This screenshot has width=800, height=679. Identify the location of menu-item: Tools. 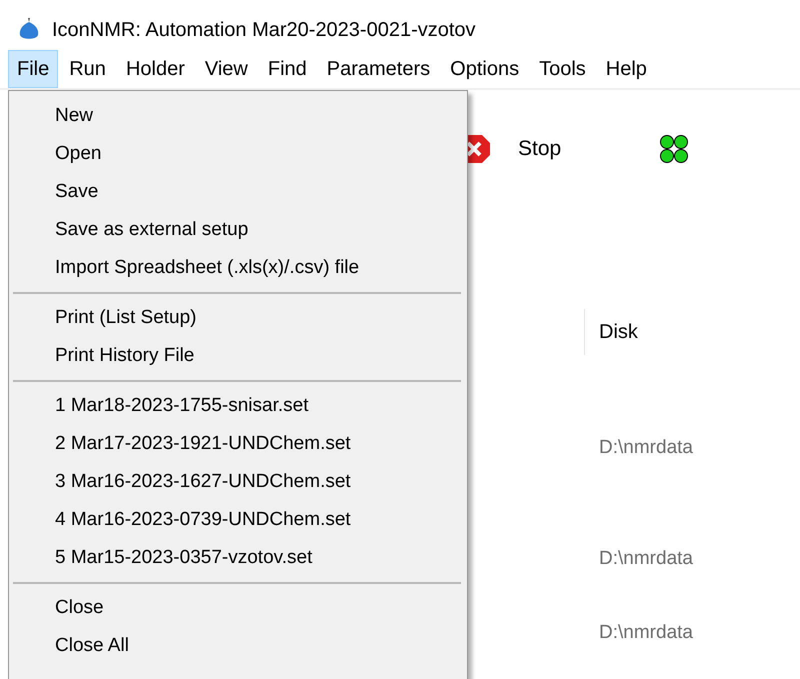
(562, 69).